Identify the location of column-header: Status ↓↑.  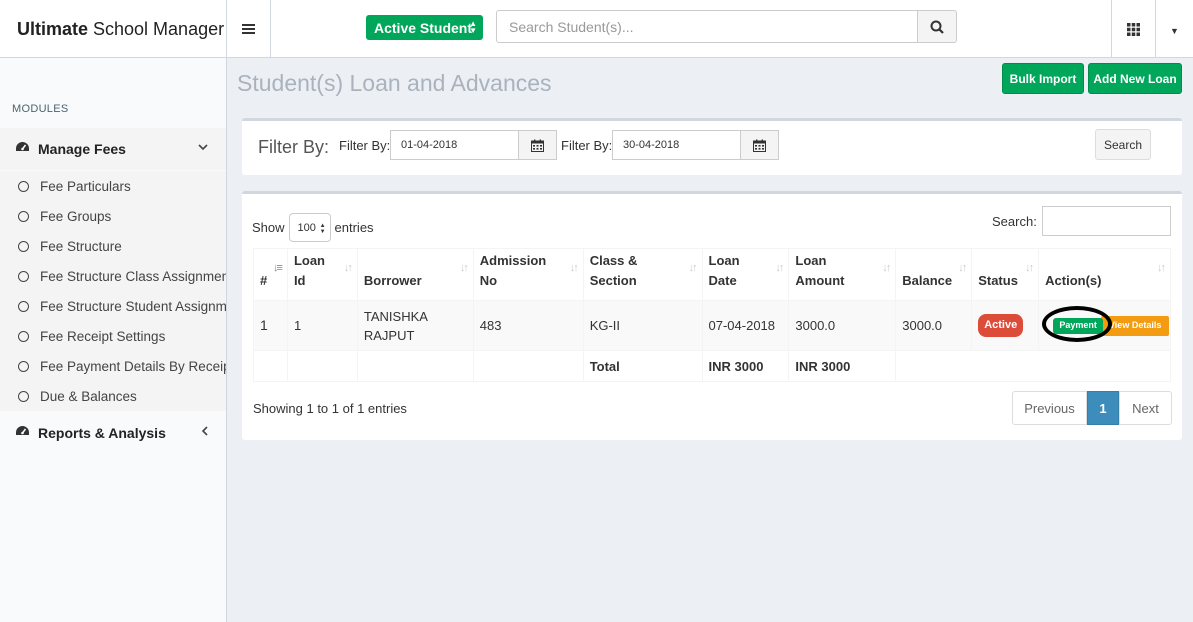
(1005, 274).